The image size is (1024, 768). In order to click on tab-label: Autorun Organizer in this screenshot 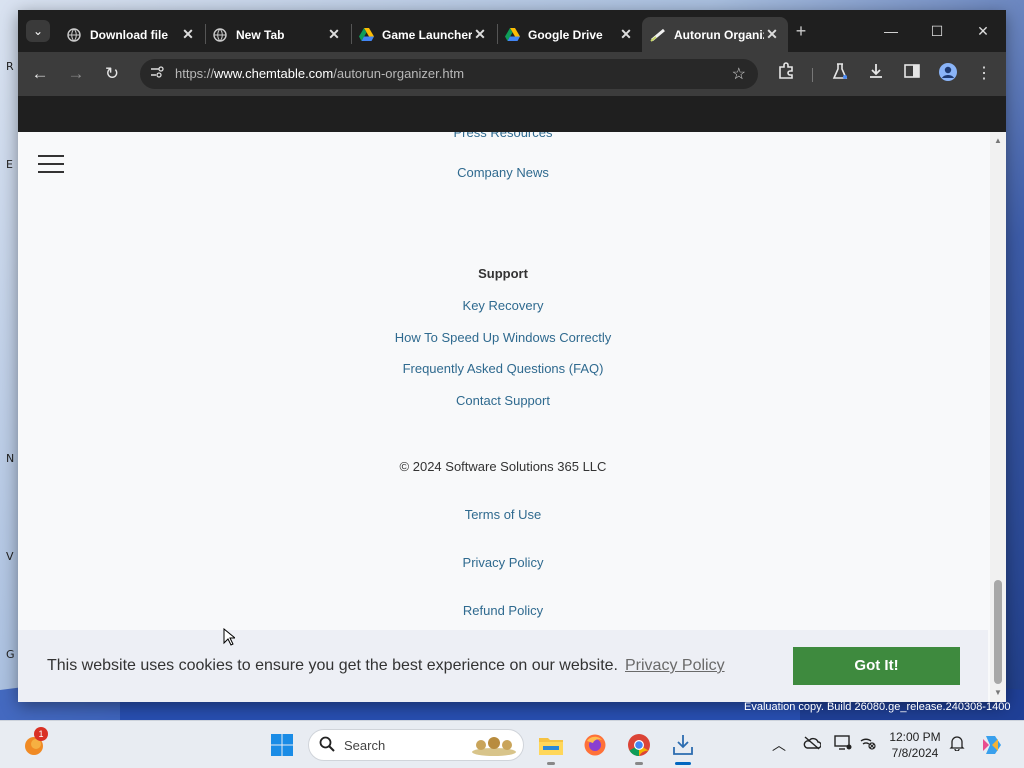, I will do `click(719, 34)`.